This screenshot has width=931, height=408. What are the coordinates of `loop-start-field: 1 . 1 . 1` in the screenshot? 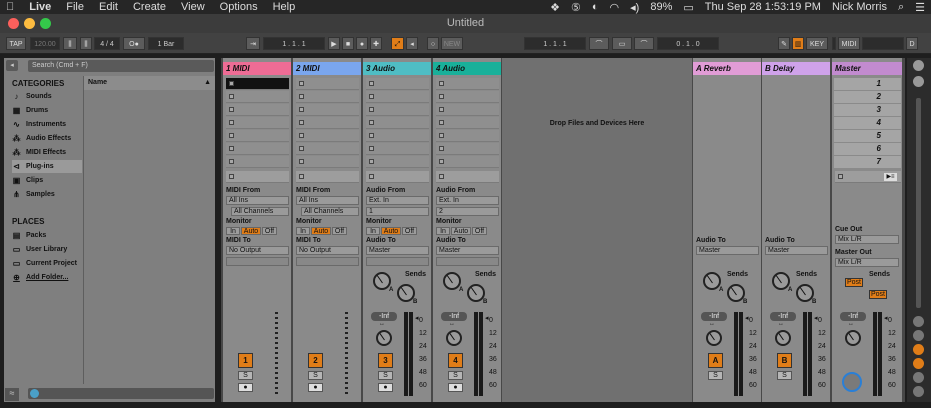 It's located at (555, 43).